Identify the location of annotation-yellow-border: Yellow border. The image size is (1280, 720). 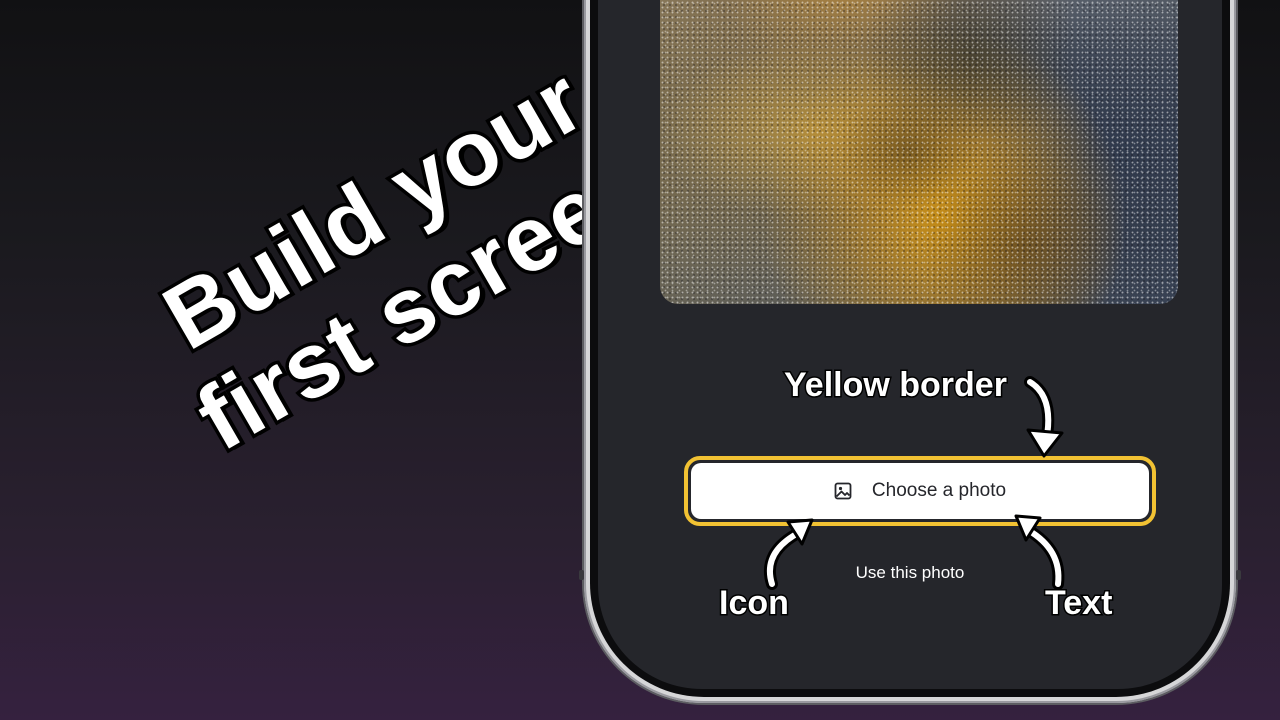
(896, 385).